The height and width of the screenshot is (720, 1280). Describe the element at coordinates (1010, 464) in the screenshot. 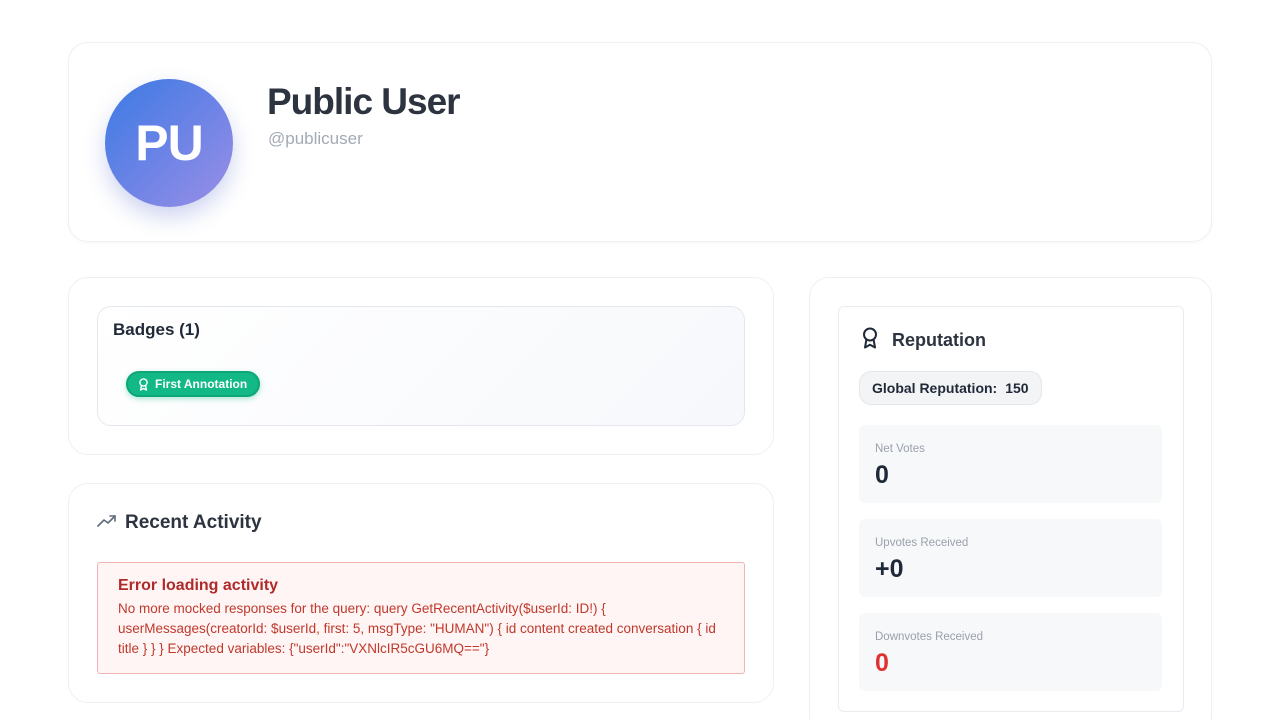

I see `stat-net-votes: Net Votes 0` at that location.